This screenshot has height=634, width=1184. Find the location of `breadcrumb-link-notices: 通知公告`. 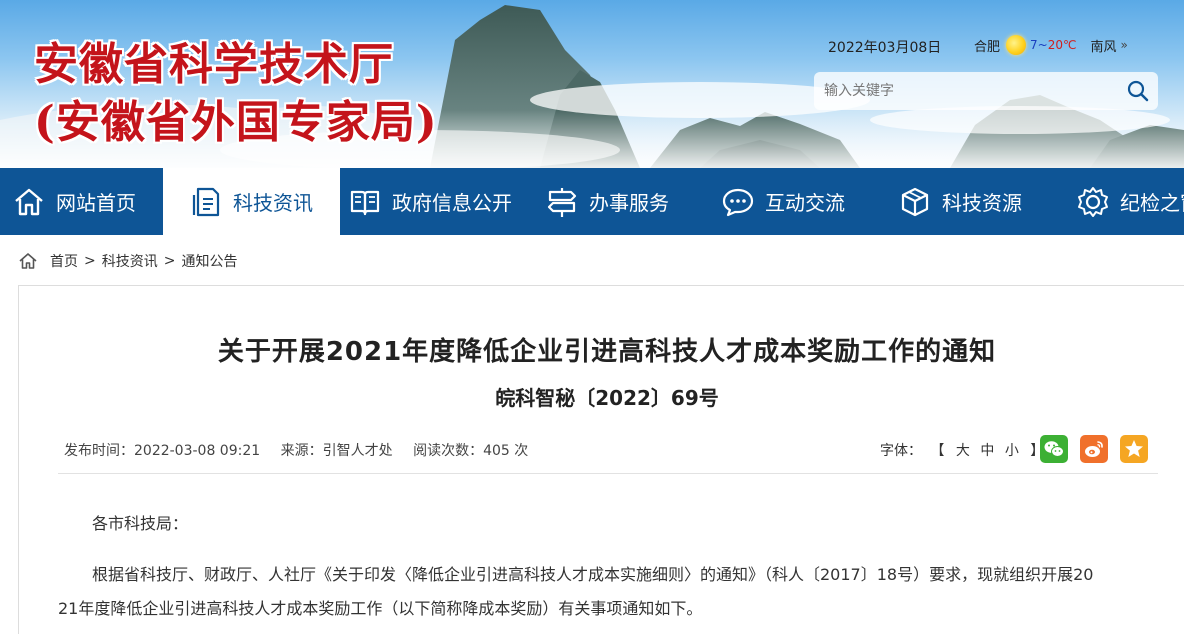

breadcrumb-link-notices: 通知公告 is located at coordinates (209, 261).